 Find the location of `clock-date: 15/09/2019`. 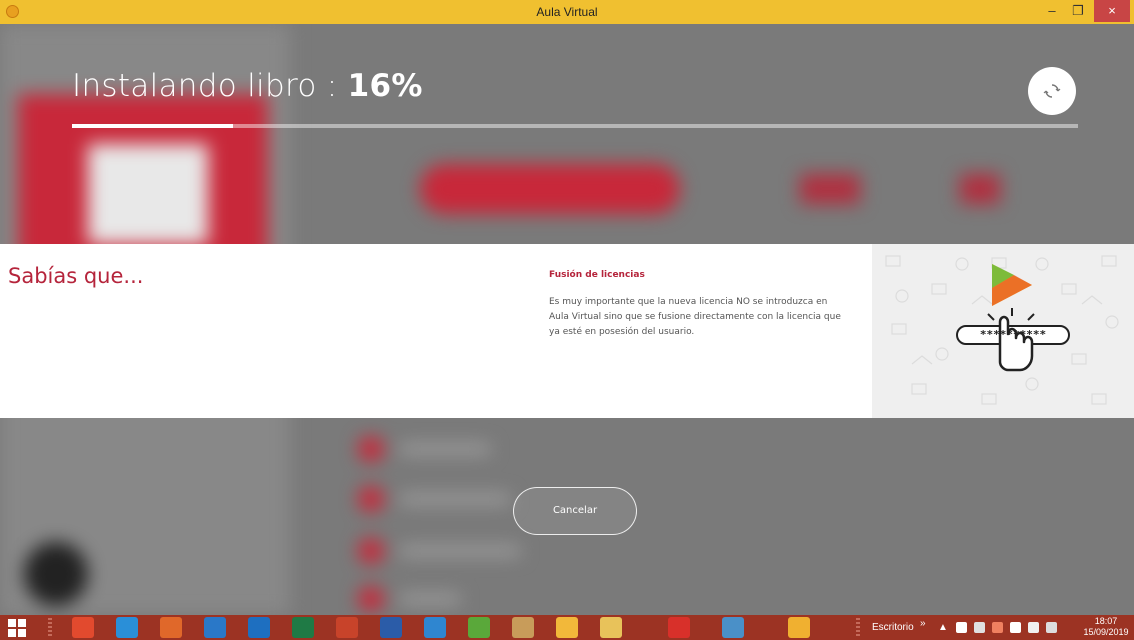

clock-date: 15/09/2019 is located at coordinates (1106, 632).